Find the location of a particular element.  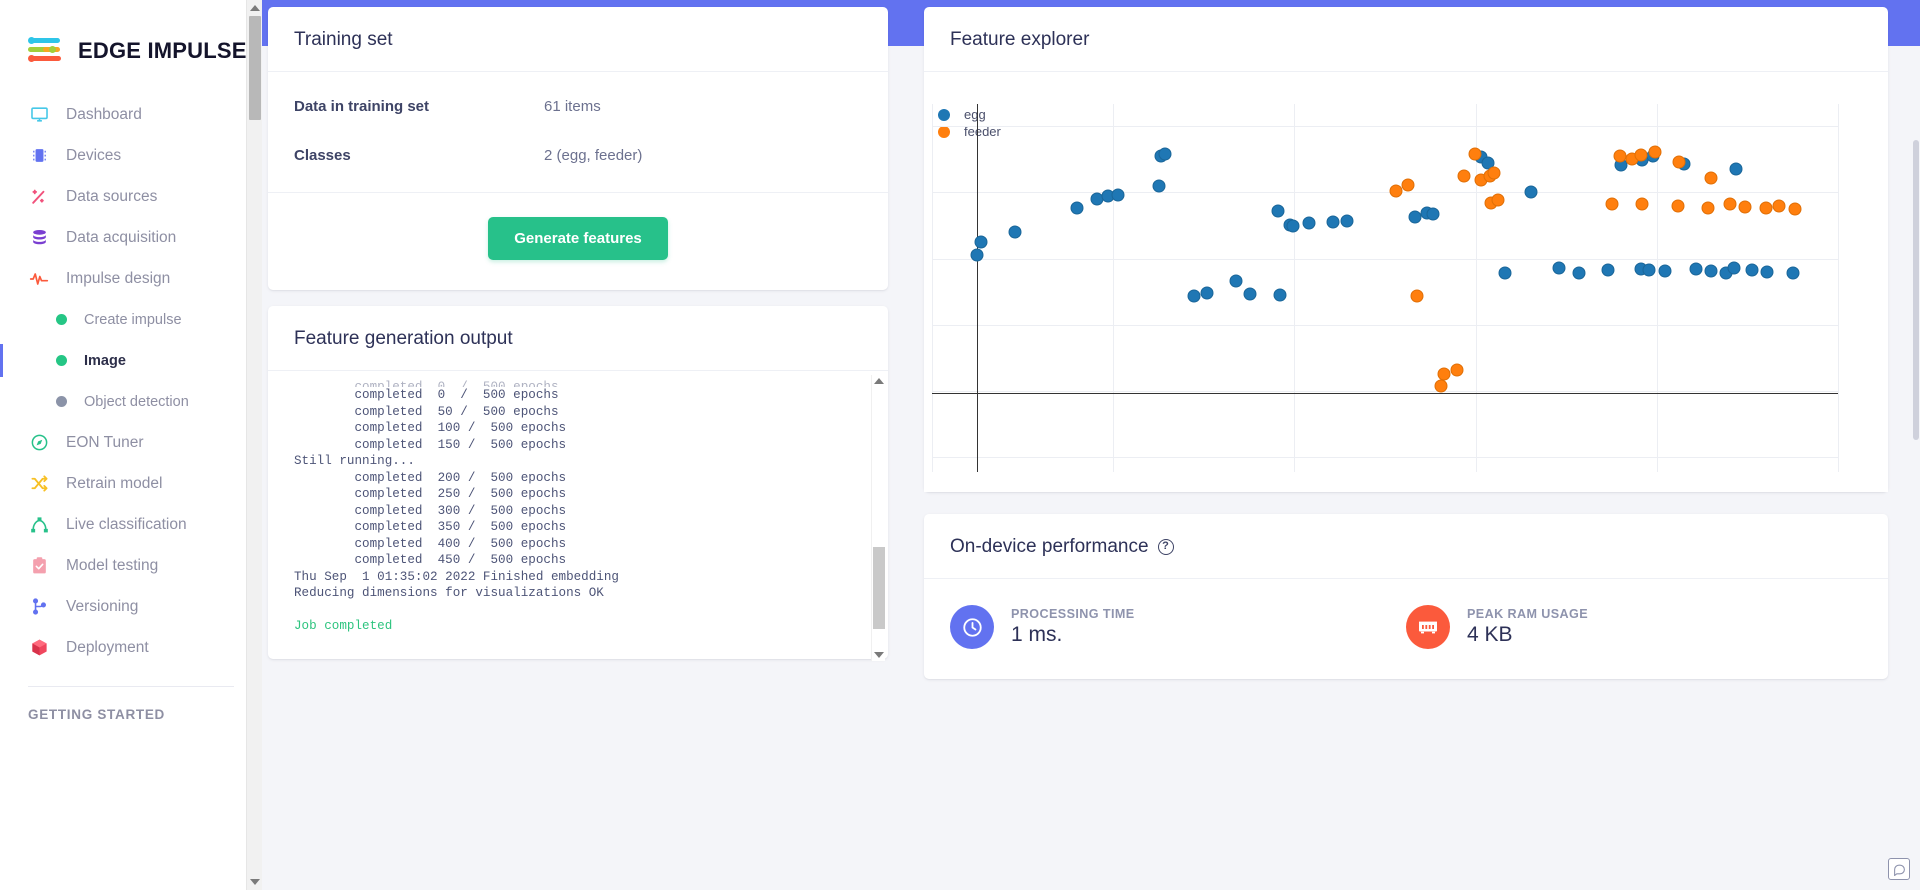

sidebar-item-image: Image is located at coordinates (131, 360).